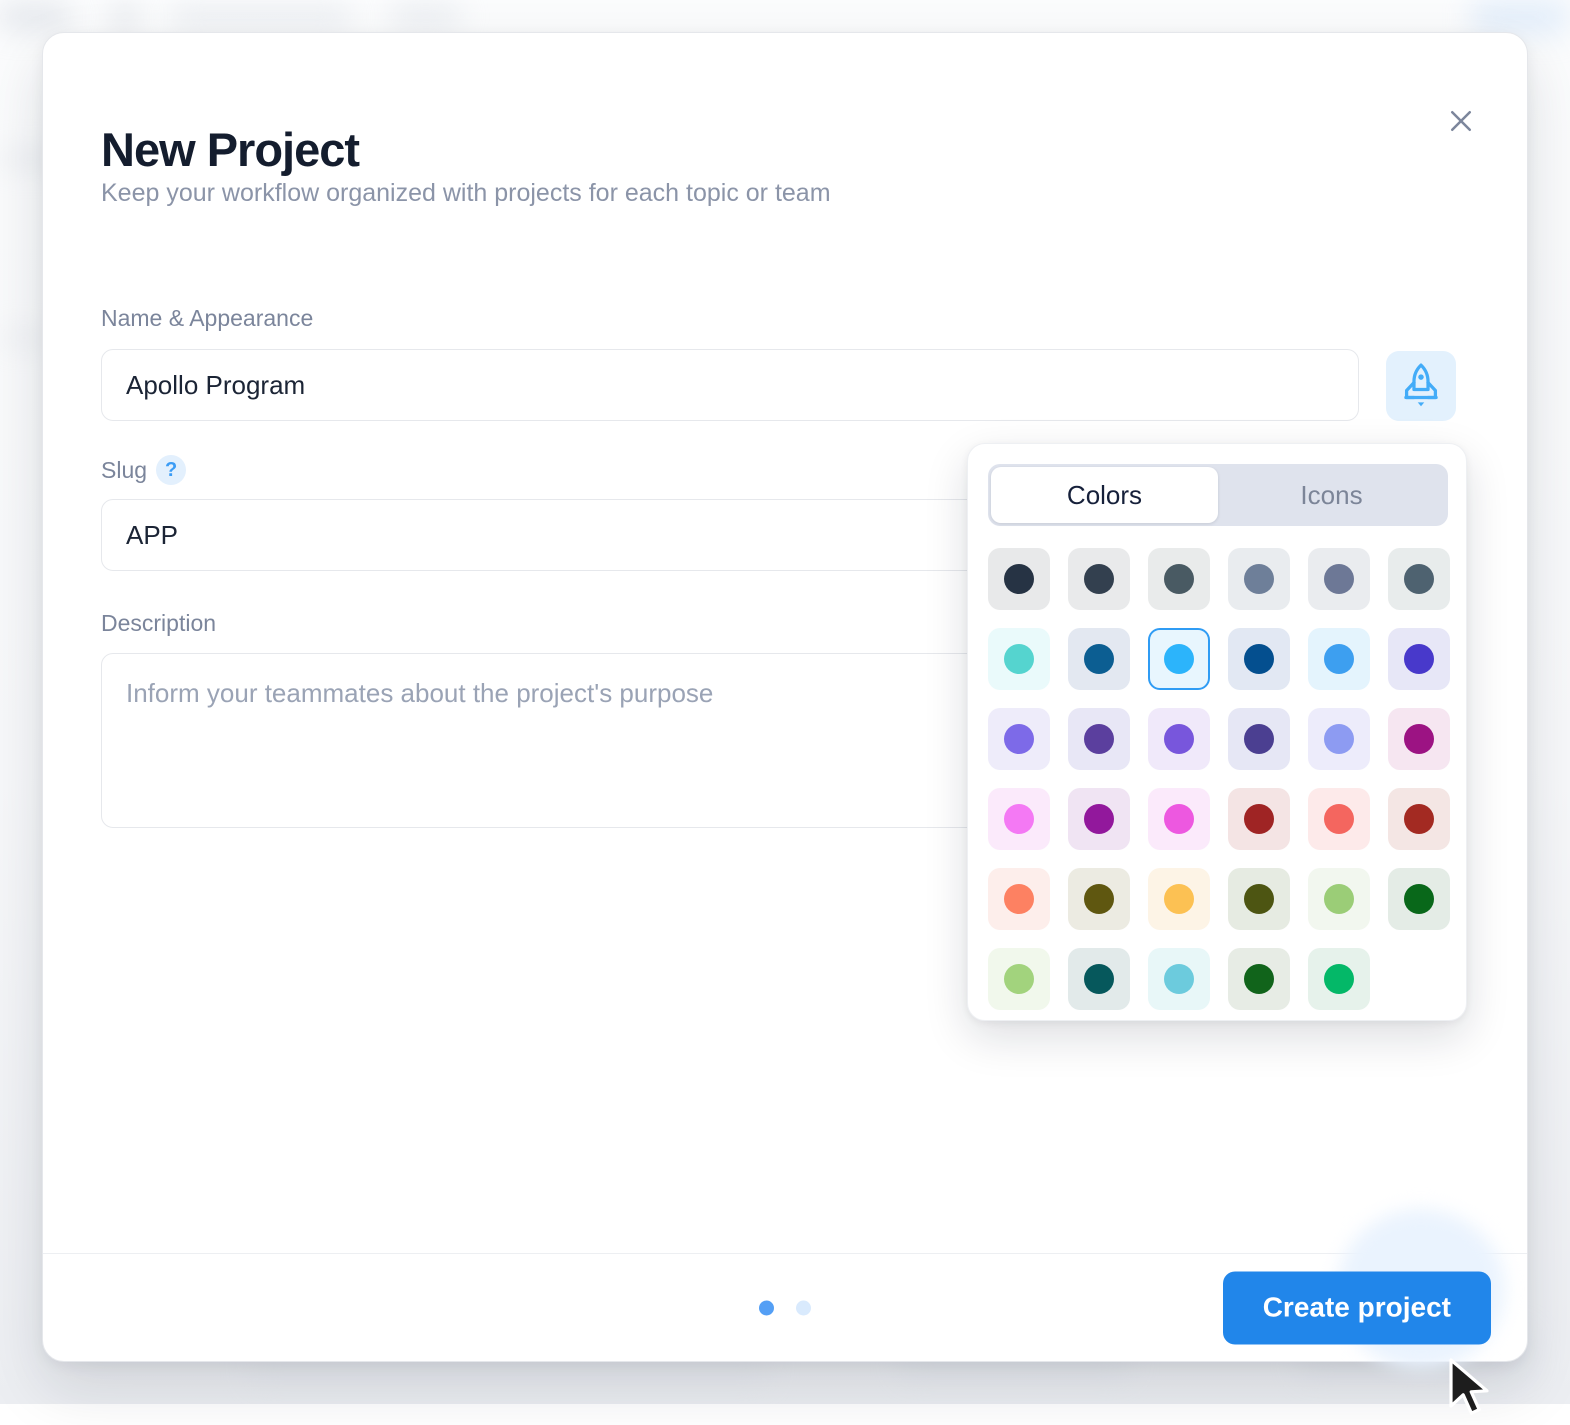  What do you see at coordinates (171, 470) in the screenshot?
I see `help-icon: ?` at bounding box center [171, 470].